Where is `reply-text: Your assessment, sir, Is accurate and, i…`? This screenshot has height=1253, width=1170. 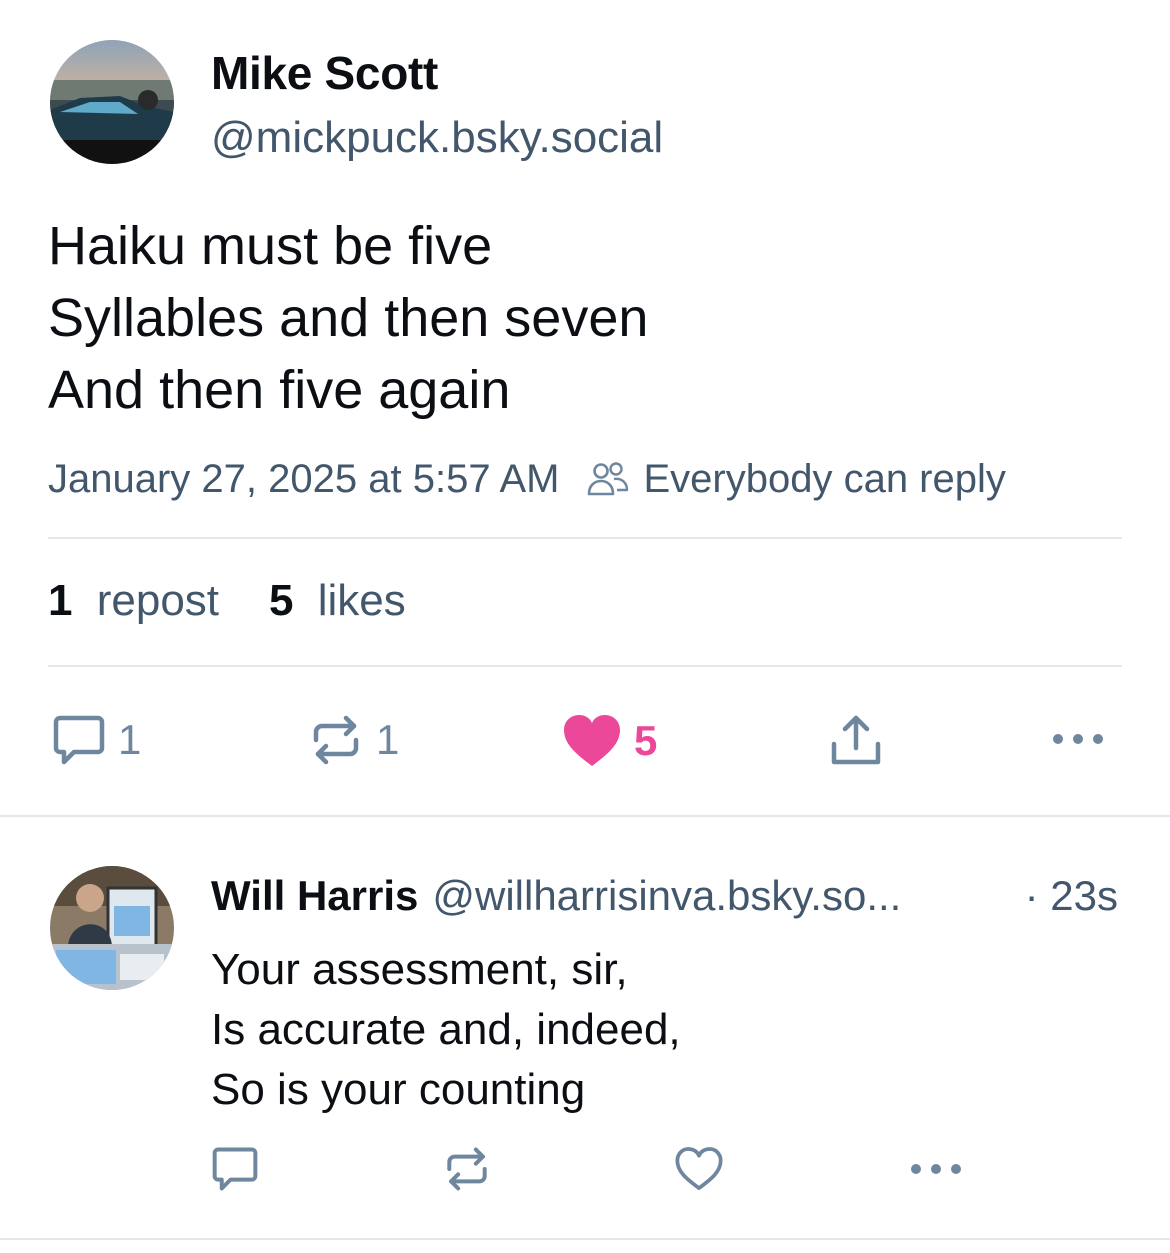 reply-text: Your assessment, sir, Is accurate and, i… is located at coordinates (446, 1030).